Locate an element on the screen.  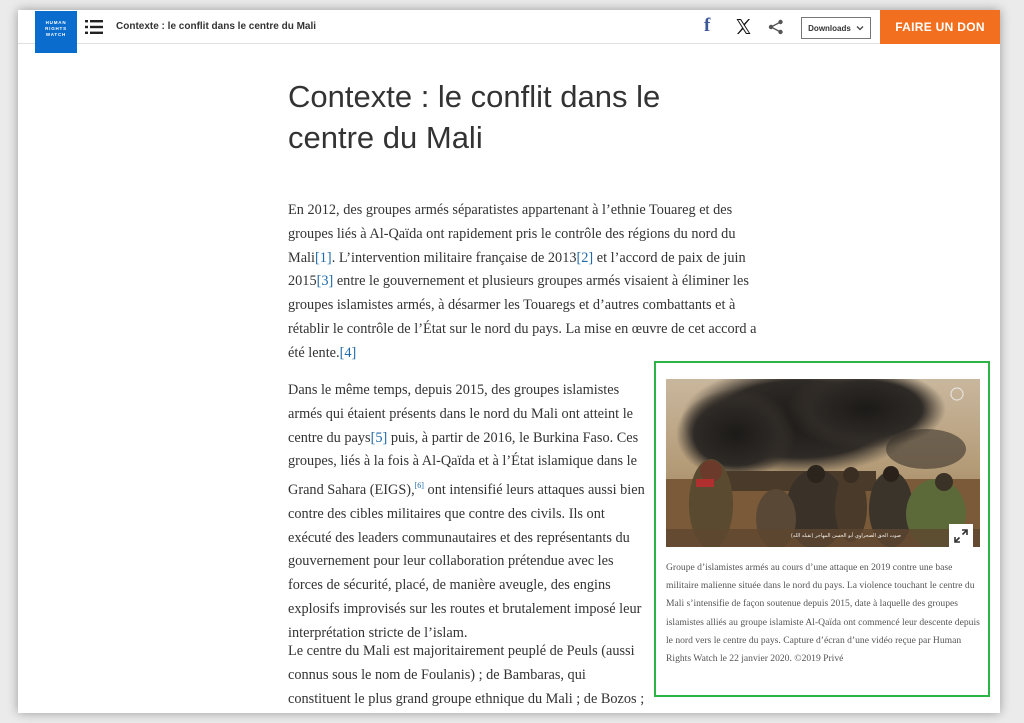
footnote-link-5: [5] is located at coordinates (379, 438).